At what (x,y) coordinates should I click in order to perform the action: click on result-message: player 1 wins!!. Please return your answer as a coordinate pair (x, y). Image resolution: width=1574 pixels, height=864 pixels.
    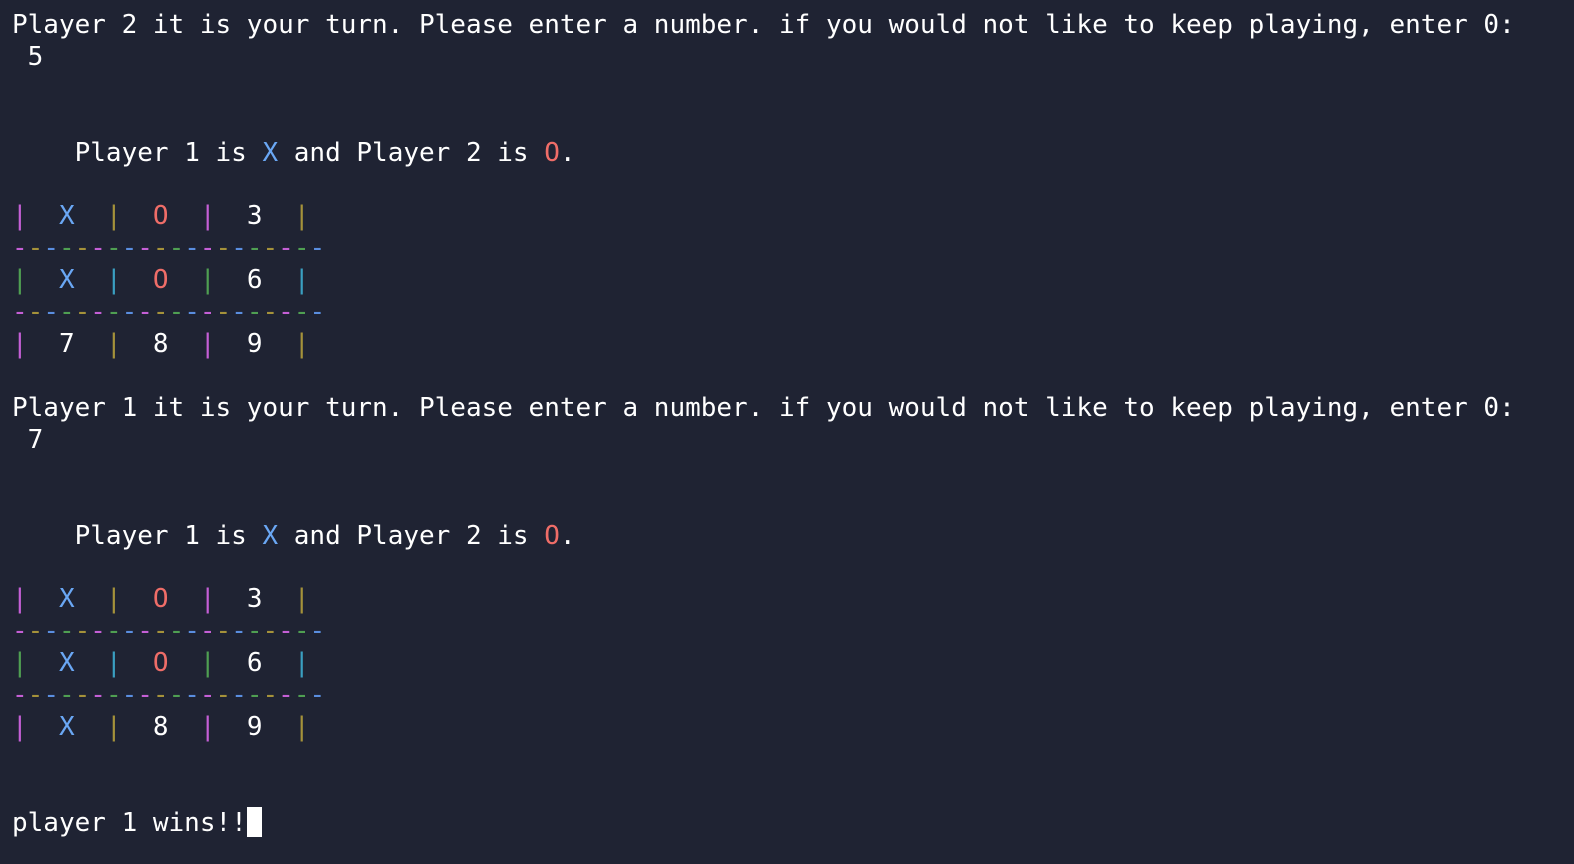
    Looking at the image, I should click on (129, 823).